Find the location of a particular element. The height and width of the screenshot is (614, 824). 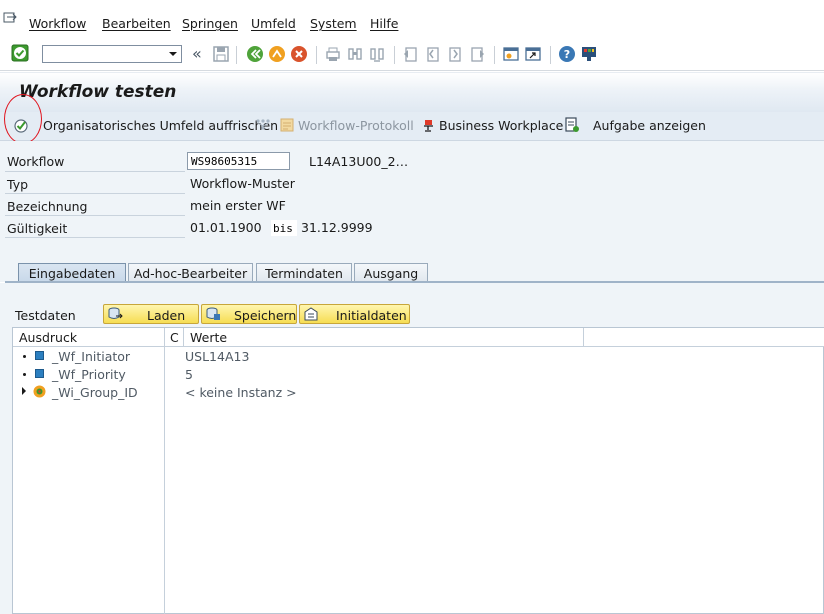

tree-row-value: < keine Instanz > is located at coordinates (241, 392).